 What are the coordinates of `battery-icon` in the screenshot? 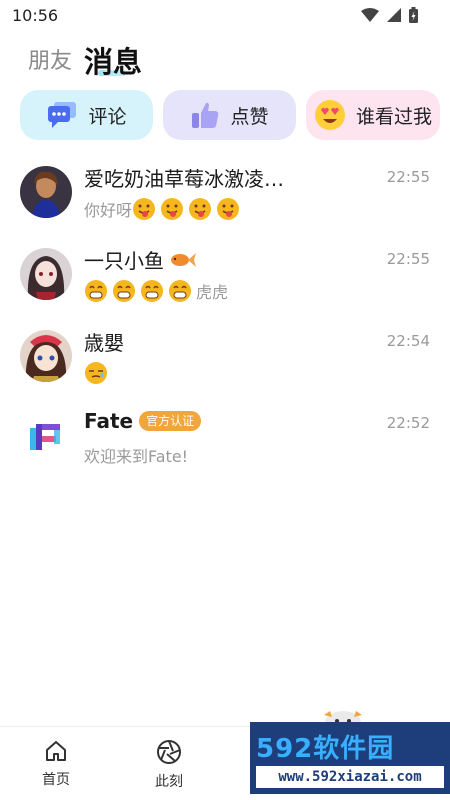 It's located at (413, 15).